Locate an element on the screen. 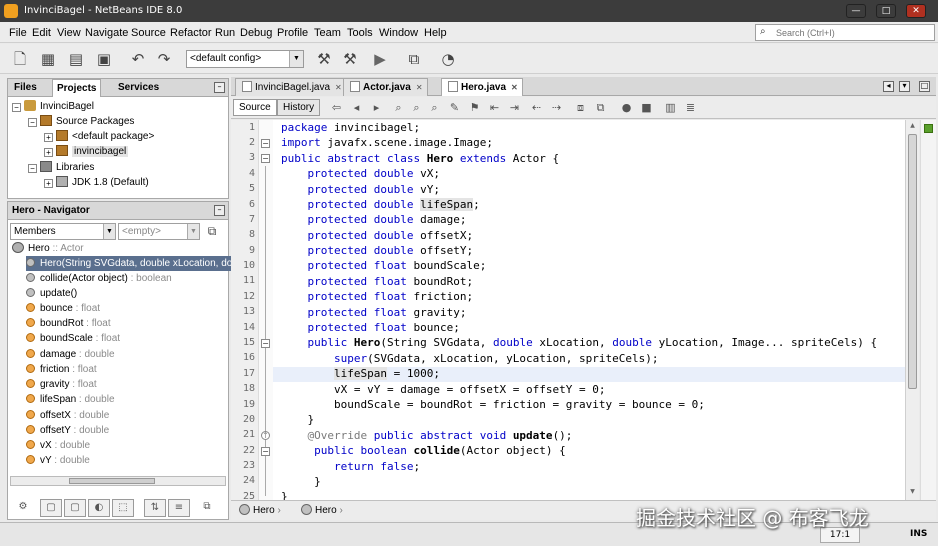  tree-item-invincibagel-package: + invincibagel is located at coordinates (86, 151).